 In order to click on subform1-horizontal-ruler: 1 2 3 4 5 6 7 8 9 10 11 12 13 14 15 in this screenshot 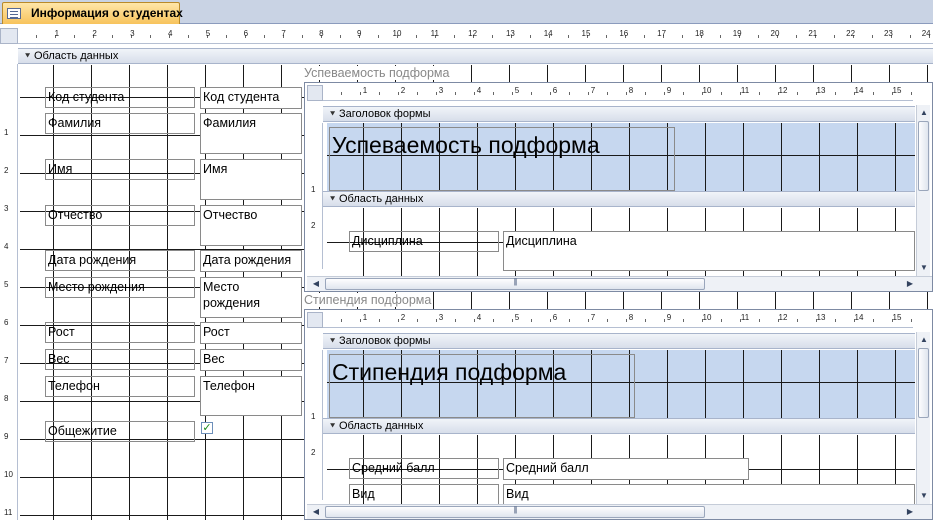, I will do `click(618, 93)`.